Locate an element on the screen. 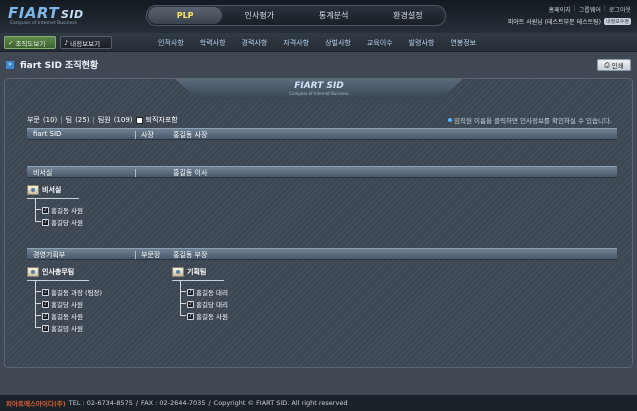  link-homepage: 홈페이지 is located at coordinates (560, 9).